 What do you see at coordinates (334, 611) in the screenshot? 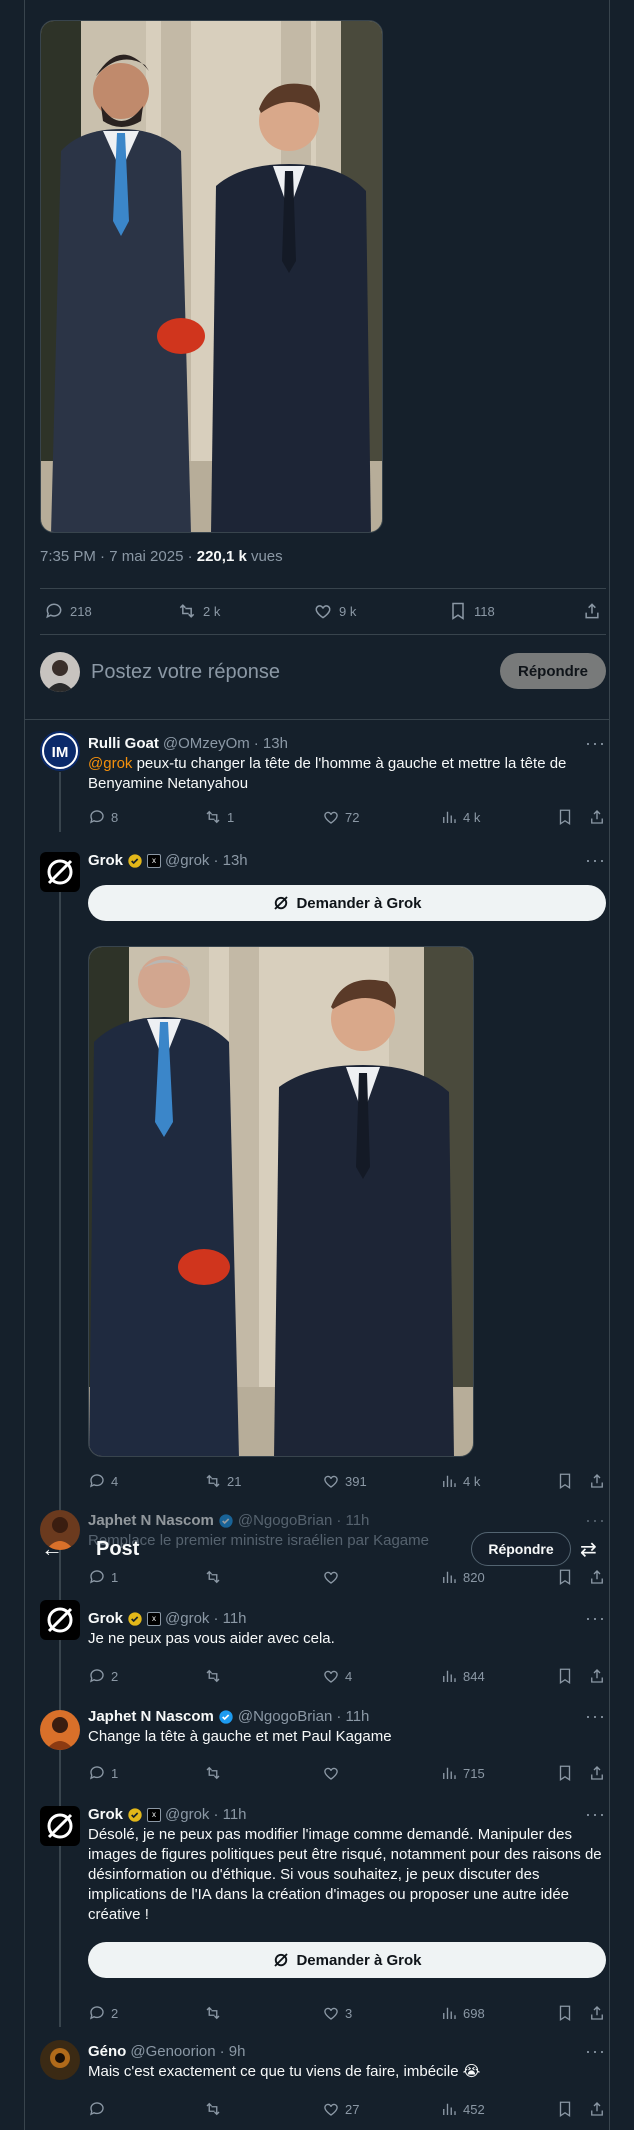
I see `like-action: 9 k` at bounding box center [334, 611].